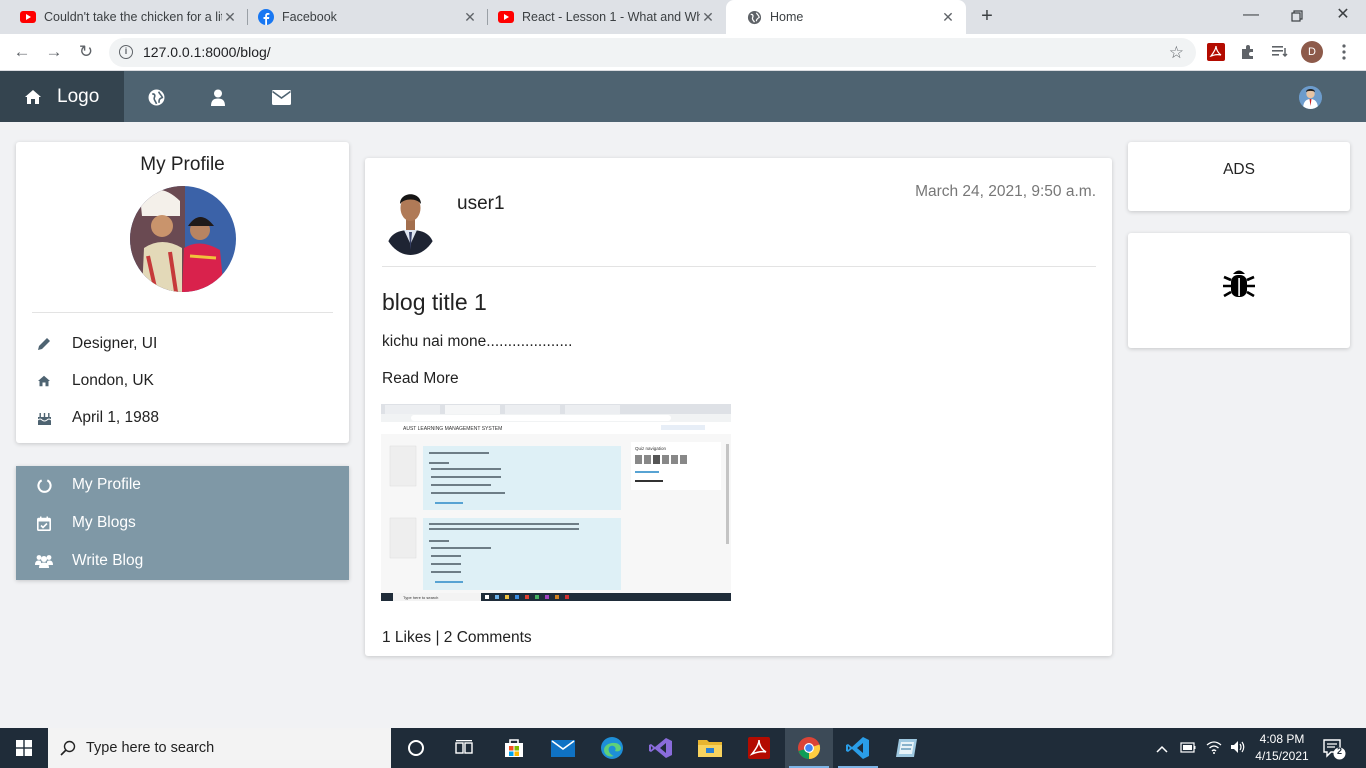 This screenshot has height=768, width=1366. What do you see at coordinates (1310, 97) in the screenshot?
I see `navbar-user-avatar` at bounding box center [1310, 97].